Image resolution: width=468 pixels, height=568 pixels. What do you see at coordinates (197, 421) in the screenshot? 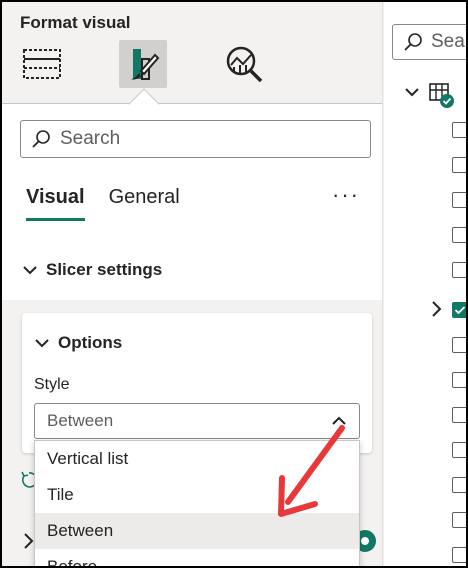
I see `style-dropdown: Between` at bounding box center [197, 421].